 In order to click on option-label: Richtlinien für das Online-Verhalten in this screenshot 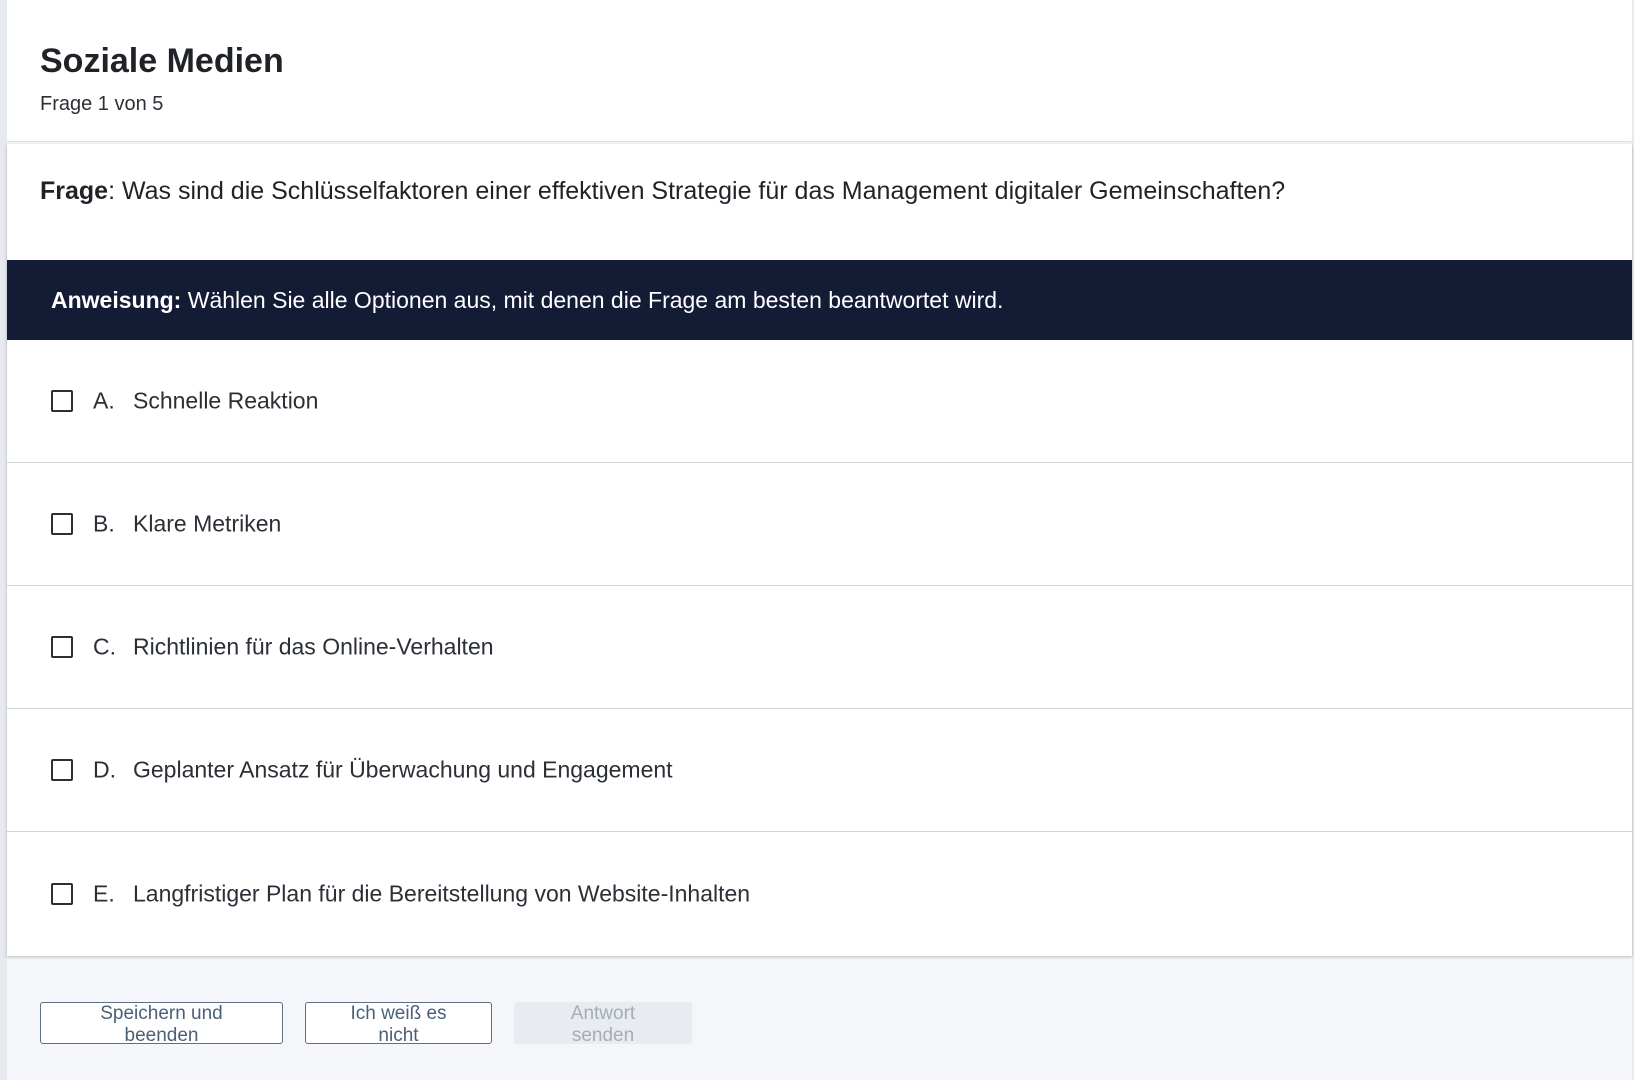, I will do `click(313, 646)`.